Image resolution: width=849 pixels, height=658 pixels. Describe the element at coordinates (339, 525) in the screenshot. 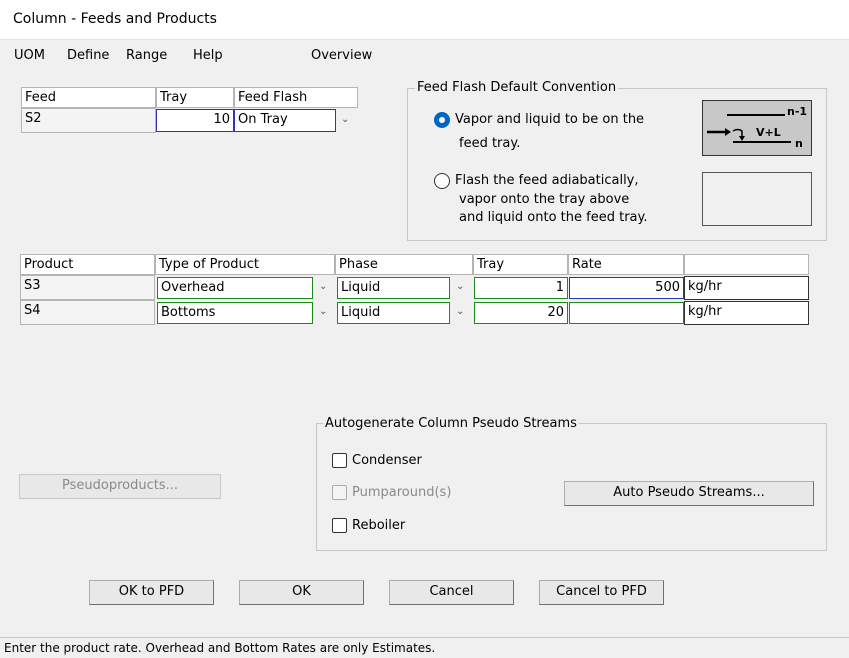

I see `reboiler-checkbox` at that location.